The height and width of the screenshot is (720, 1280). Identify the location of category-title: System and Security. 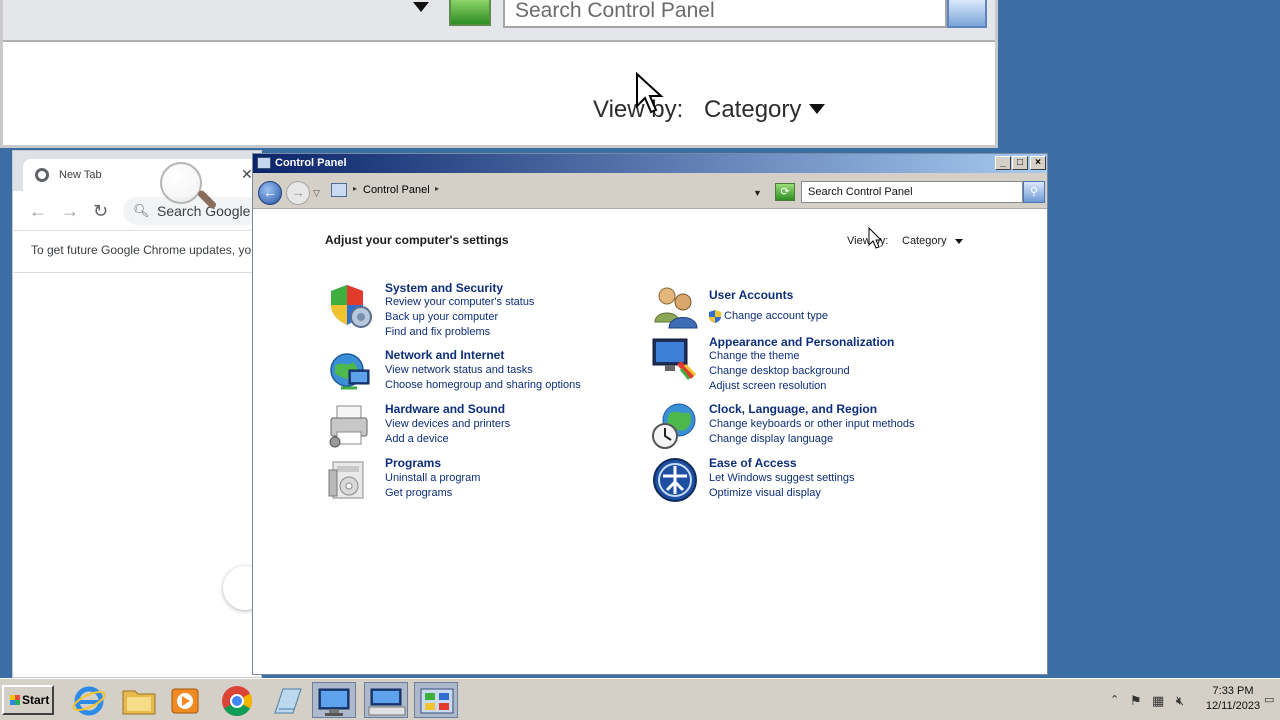
(444, 288).